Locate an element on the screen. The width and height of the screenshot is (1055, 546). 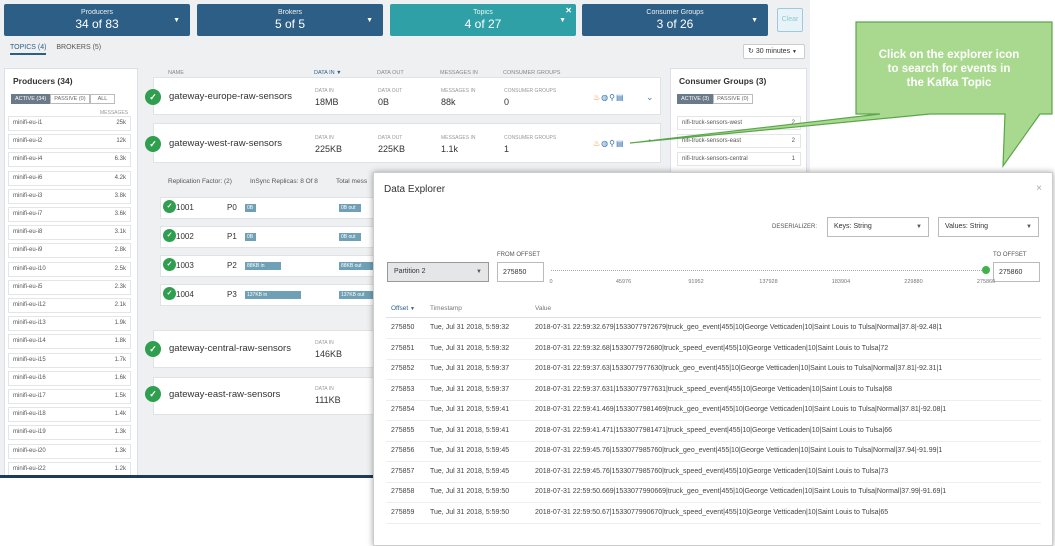
producer-messages: 1.8k is located at coordinates (120, 341).